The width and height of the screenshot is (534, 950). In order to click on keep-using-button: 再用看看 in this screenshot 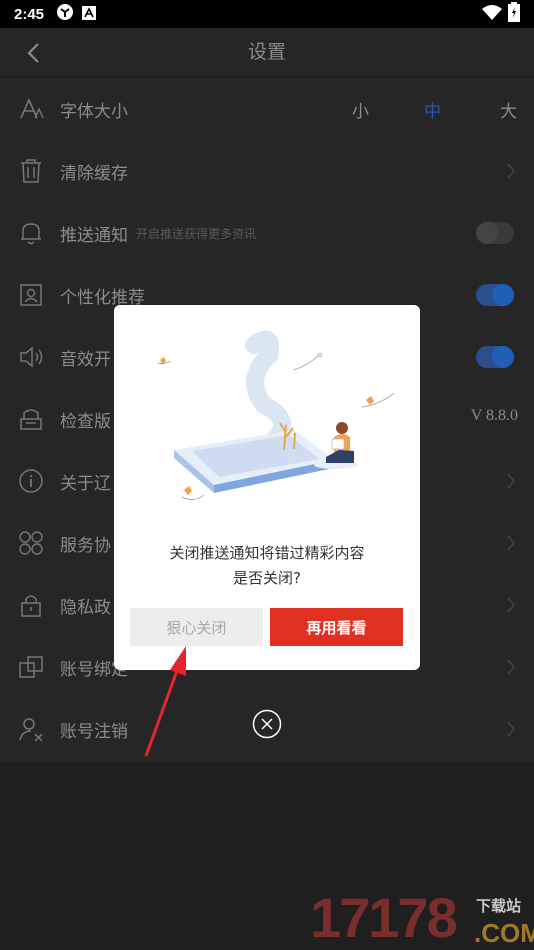, I will do `click(336, 627)`.